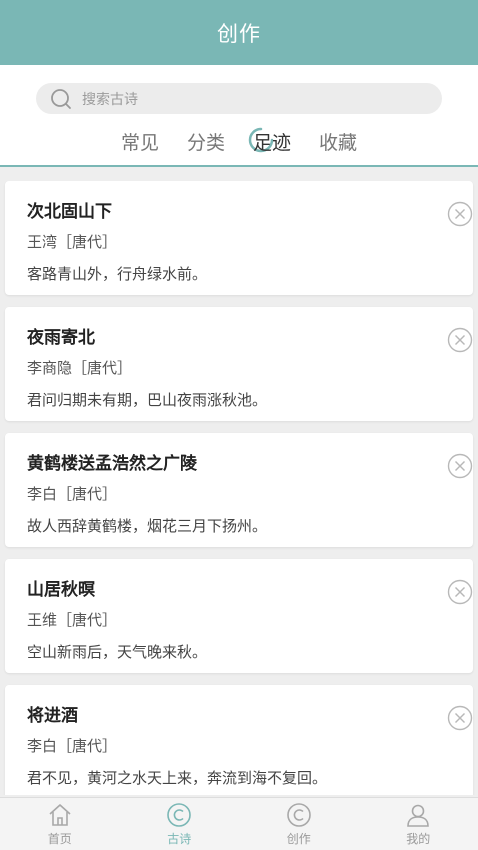 This screenshot has width=478, height=850. Describe the element at coordinates (338, 141) in the screenshot. I see `tab-favorites: 收藏` at that location.